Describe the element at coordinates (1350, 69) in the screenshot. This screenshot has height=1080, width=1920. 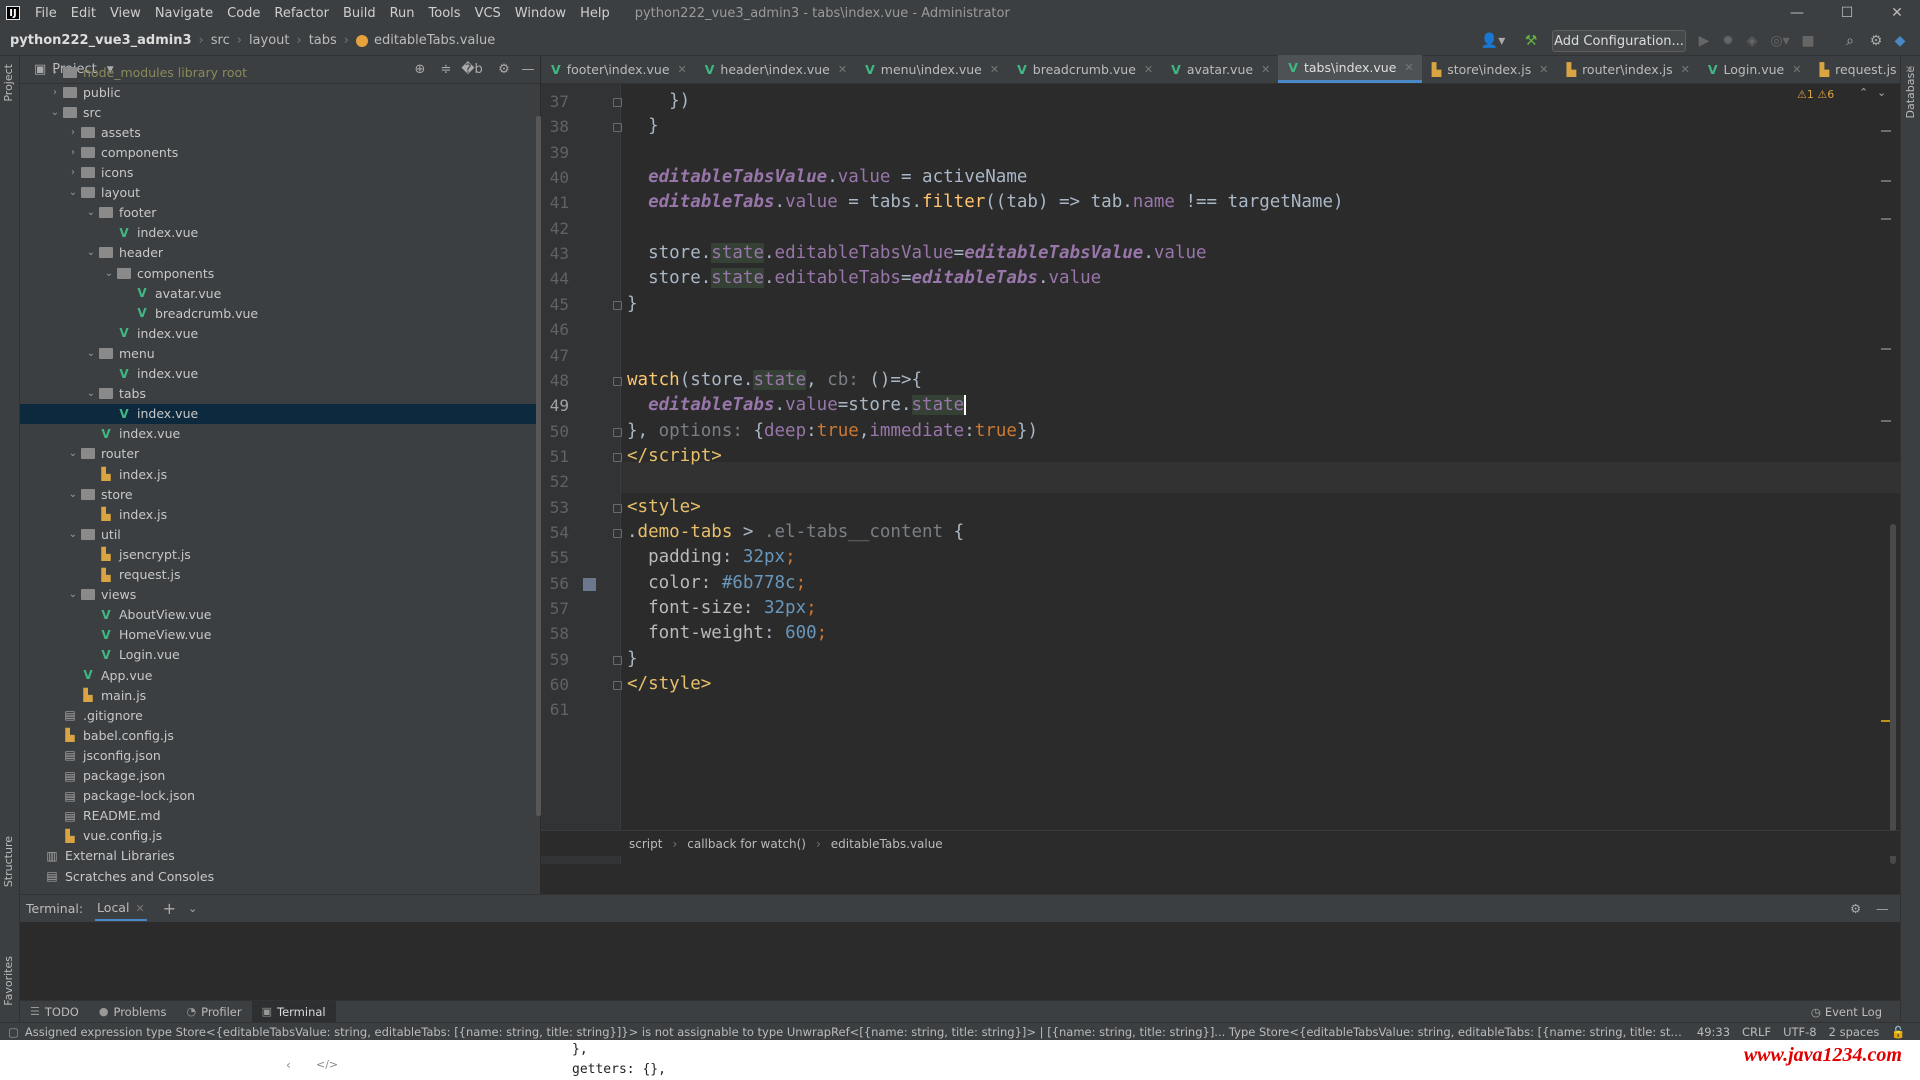
I see `editor-tab: Vtabs\index.vue ✕` at that location.